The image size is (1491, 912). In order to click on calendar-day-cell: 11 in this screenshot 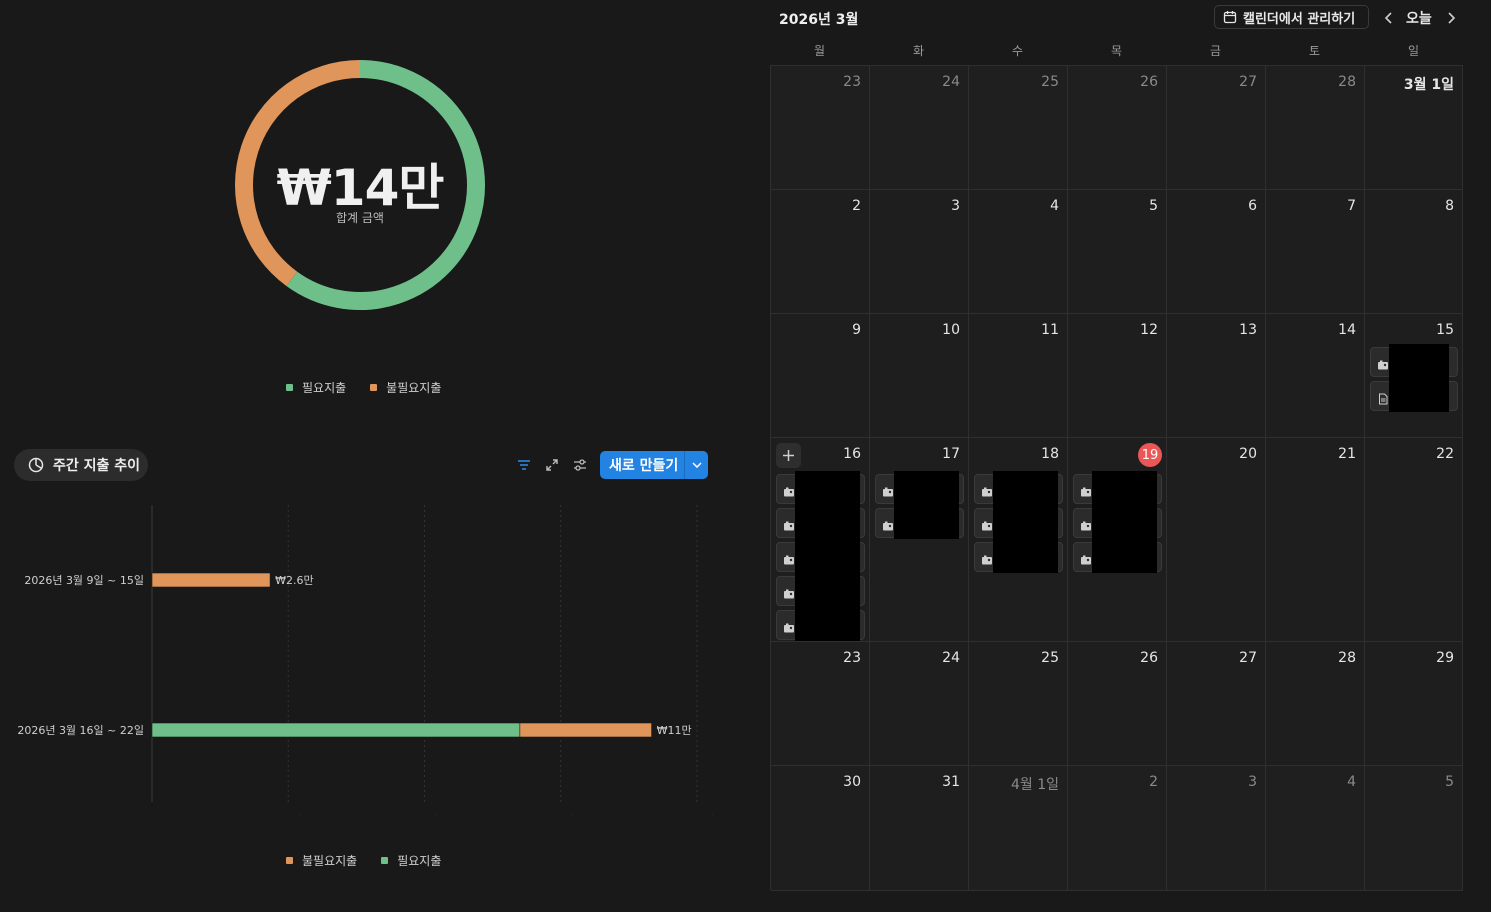, I will do `click(1018, 376)`.